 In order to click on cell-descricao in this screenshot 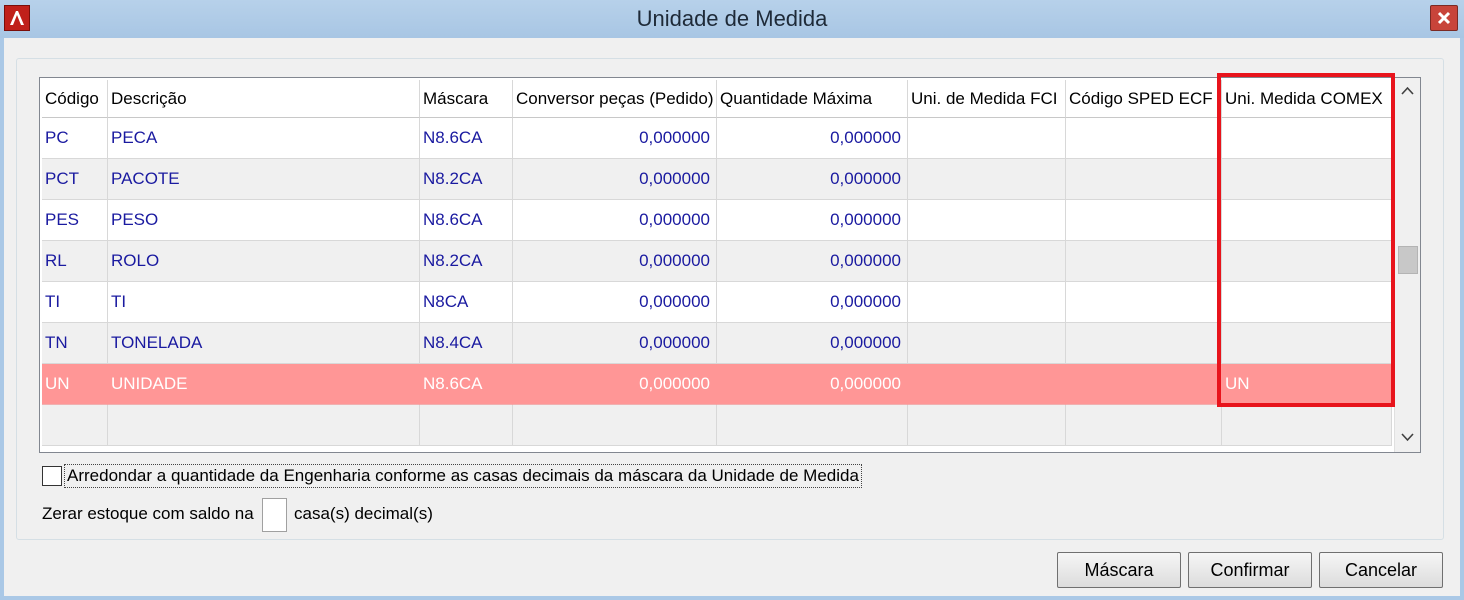, I will do `click(264, 425)`.